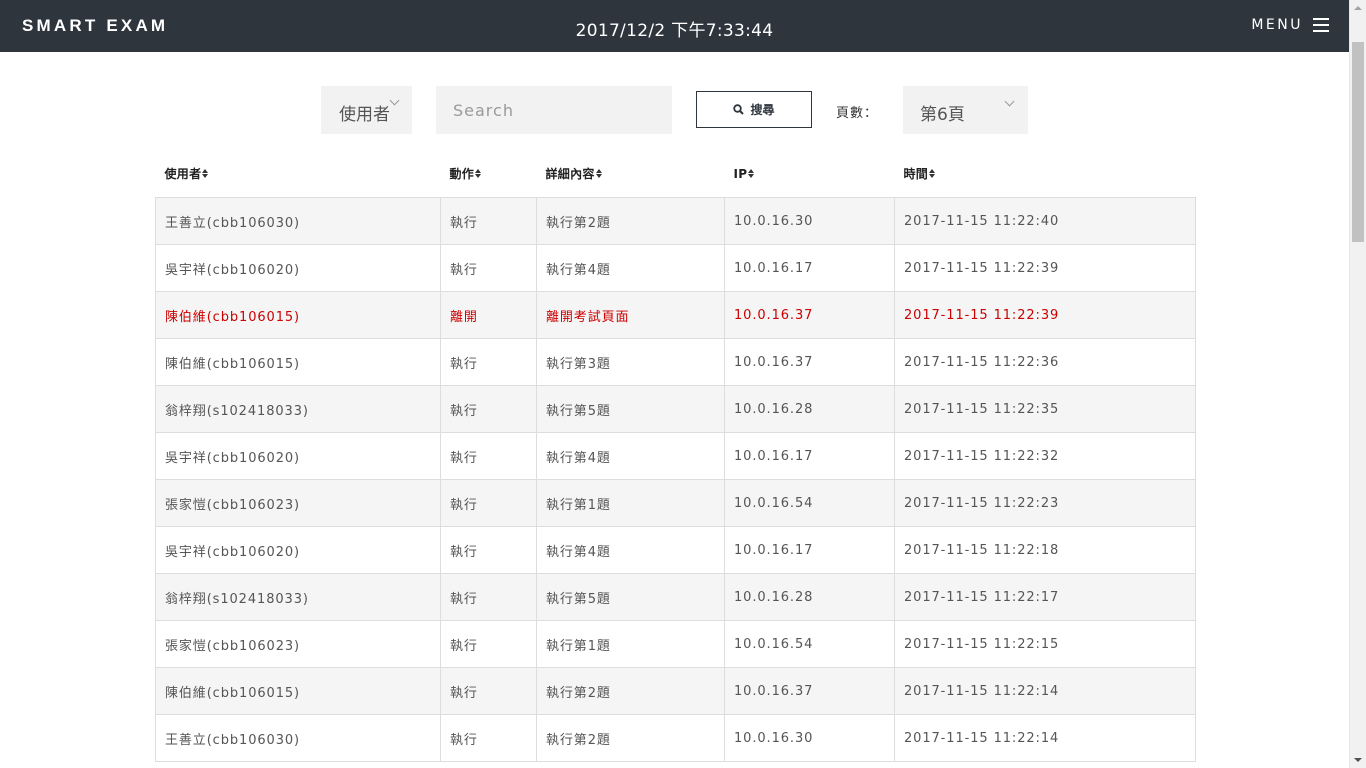 This screenshot has height=768, width=1366. I want to click on cell-ip: 10.0.16.17, so click(809, 456).